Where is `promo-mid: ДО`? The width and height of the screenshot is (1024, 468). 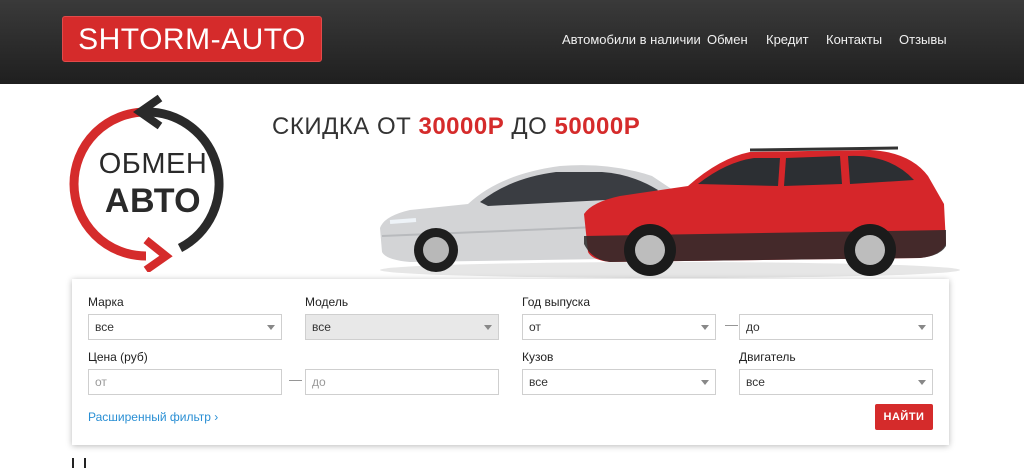 promo-mid: ДО is located at coordinates (529, 126).